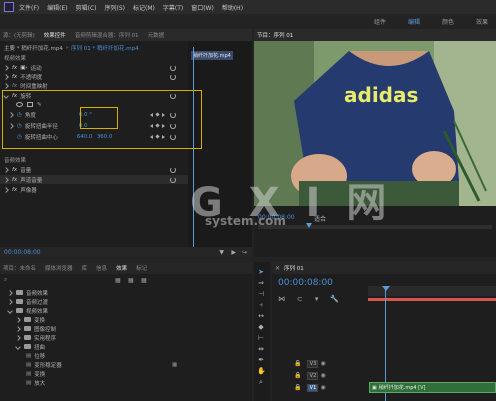 This screenshot has height=401, width=496. What do you see at coordinates (261, 360) in the screenshot?
I see `pen-tool-icon: ✒` at bounding box center [261, 360].